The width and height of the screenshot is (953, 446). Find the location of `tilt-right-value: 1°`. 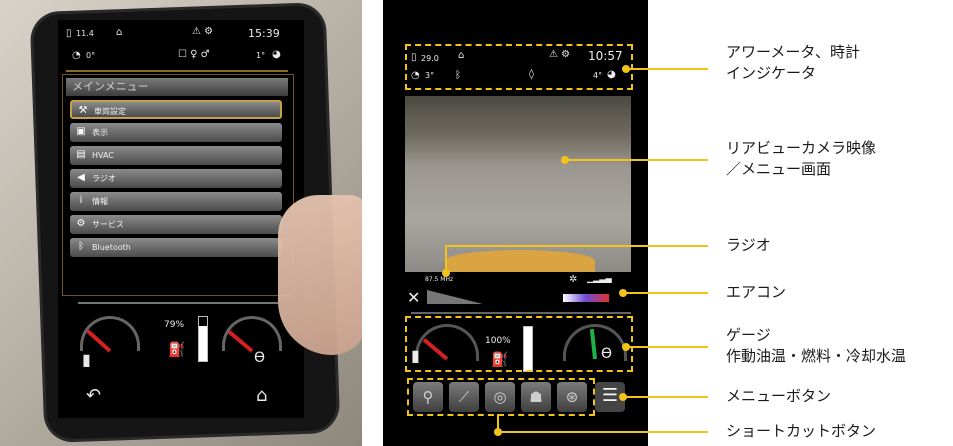

tilt-right-value: 1° is located at coordinates (261, 55).